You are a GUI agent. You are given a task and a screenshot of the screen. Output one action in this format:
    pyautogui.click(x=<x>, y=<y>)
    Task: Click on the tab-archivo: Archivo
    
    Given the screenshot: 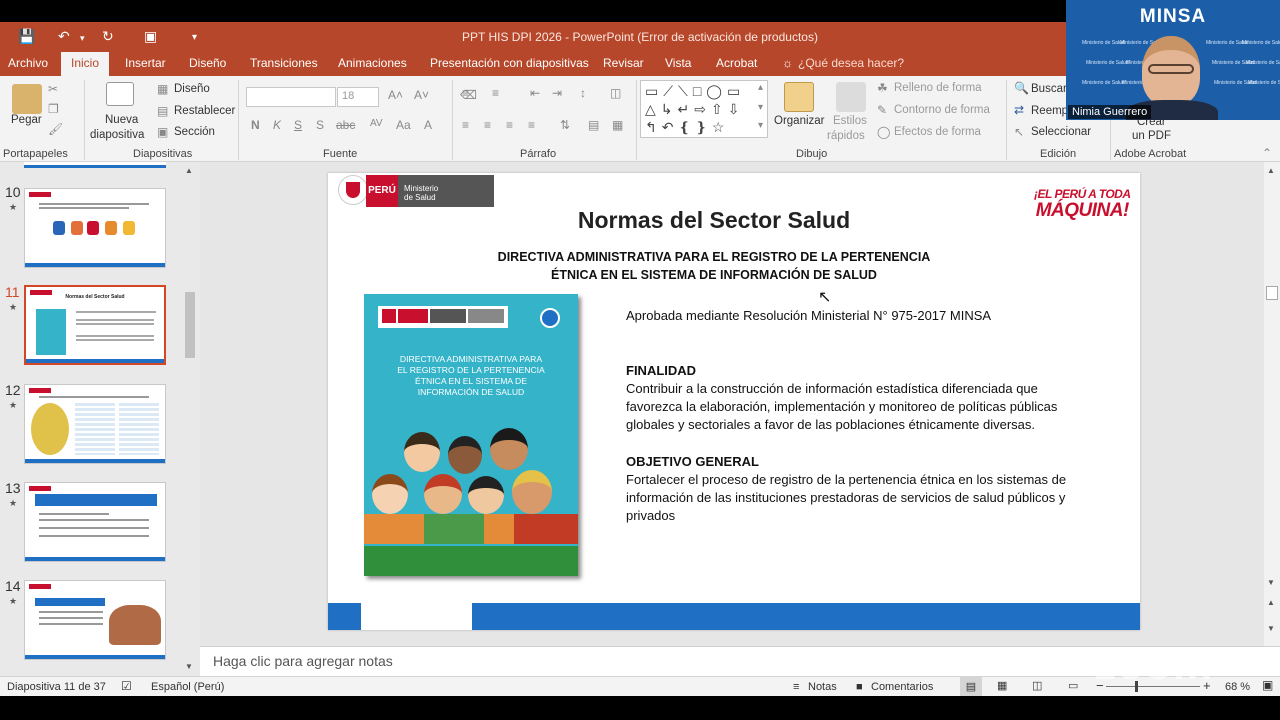 What is the action you would take?
    pyautogui.click(x=28, y=63)
    